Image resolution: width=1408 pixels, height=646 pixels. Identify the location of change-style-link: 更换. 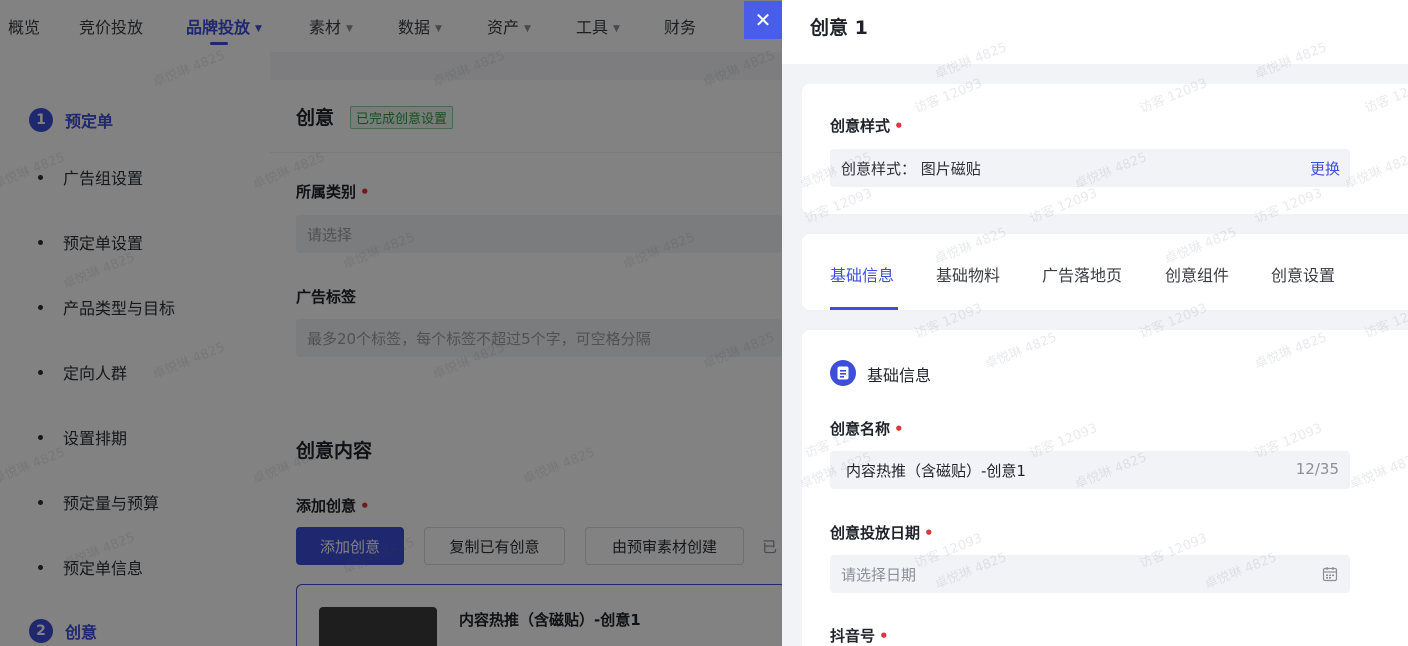
(1325, 168).